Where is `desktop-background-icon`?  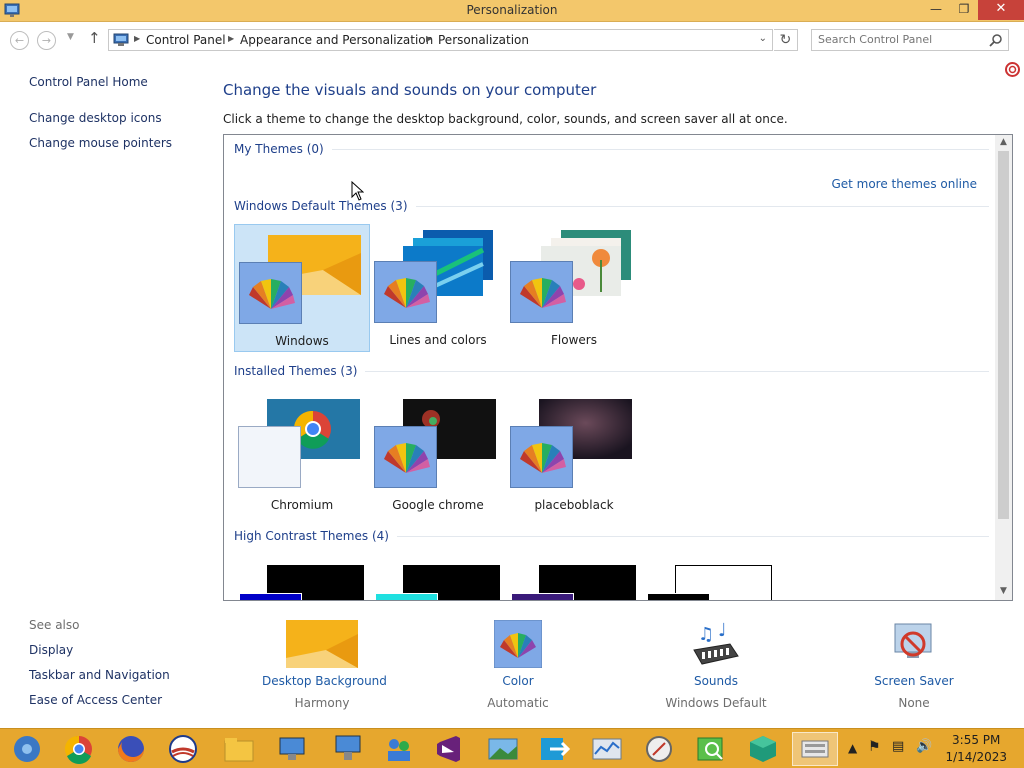
desktop-background-icon is located at coordinates (322, 644).